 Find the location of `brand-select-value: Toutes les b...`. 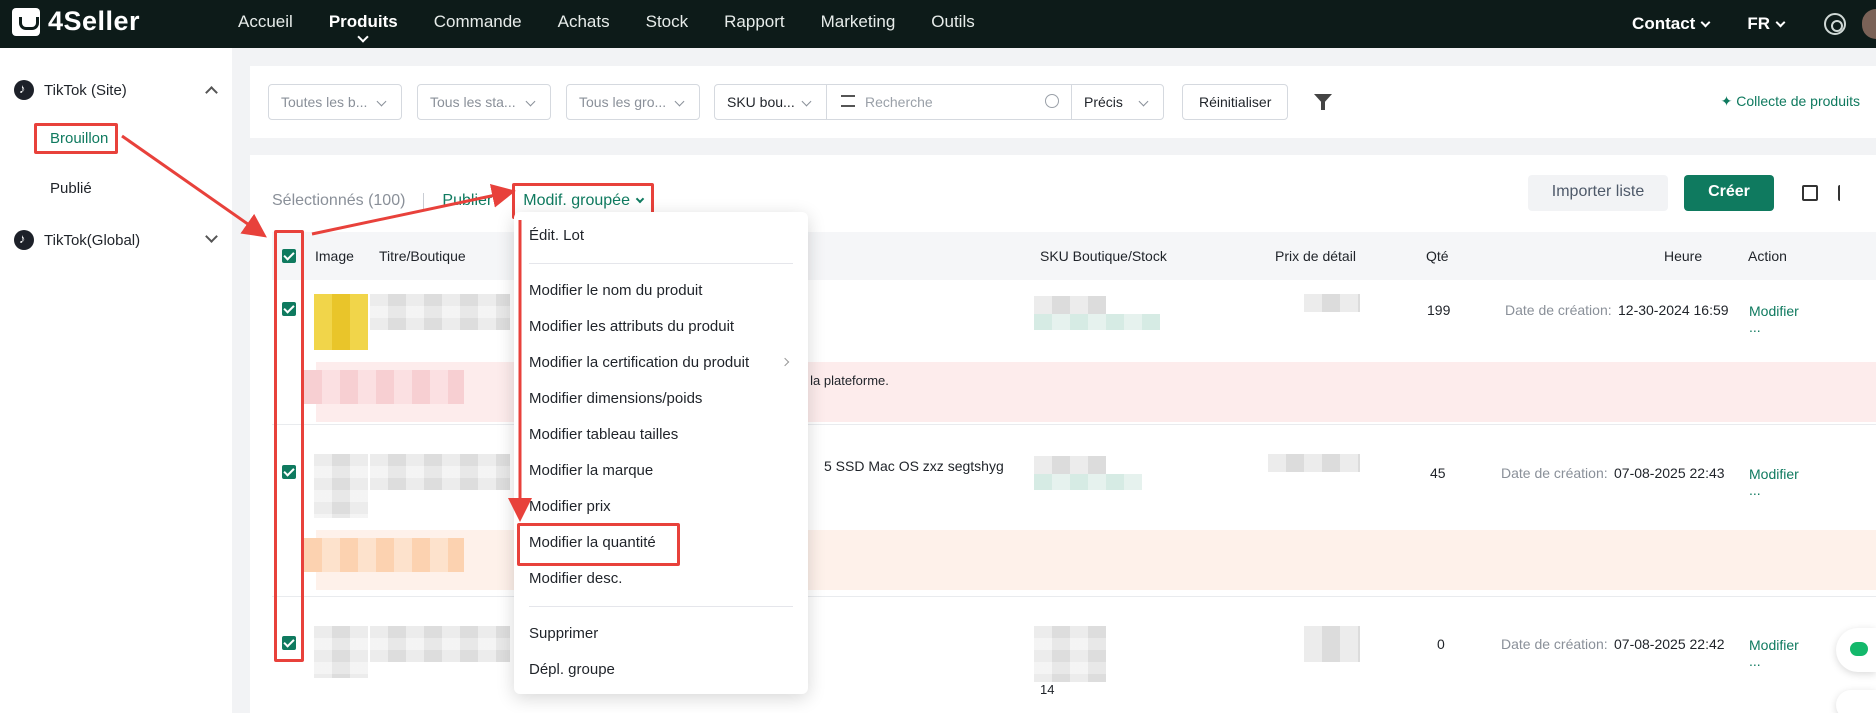

brand-select-value: Toutes les b... is located at coordinates (324, 102).